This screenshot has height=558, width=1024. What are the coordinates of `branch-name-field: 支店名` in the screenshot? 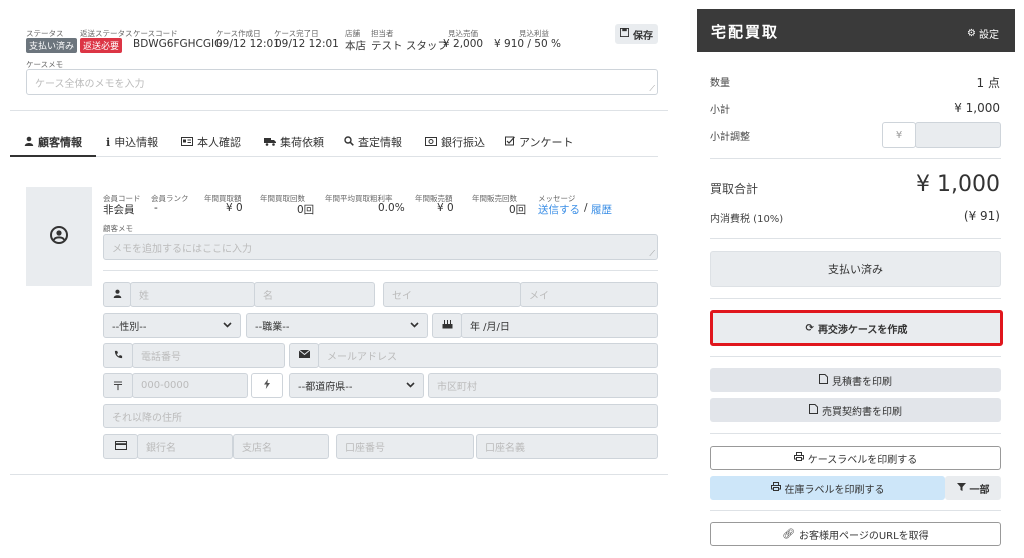 It's located at (281, 446).